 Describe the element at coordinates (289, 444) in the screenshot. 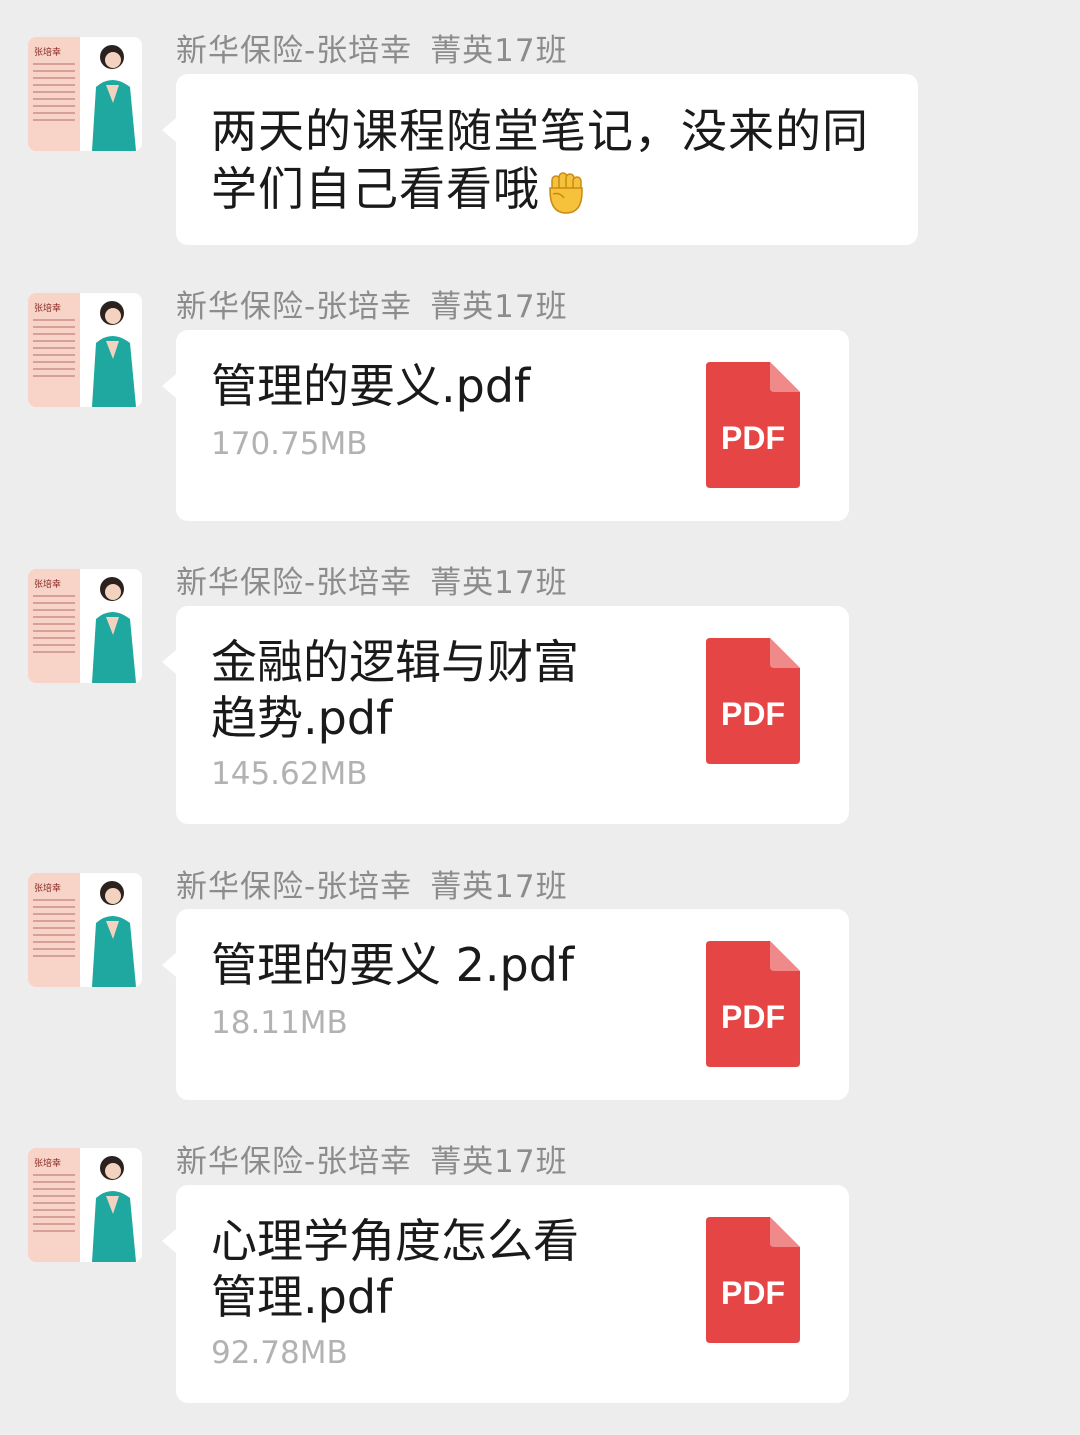

I see `file-size: 170.75MB` at that location.